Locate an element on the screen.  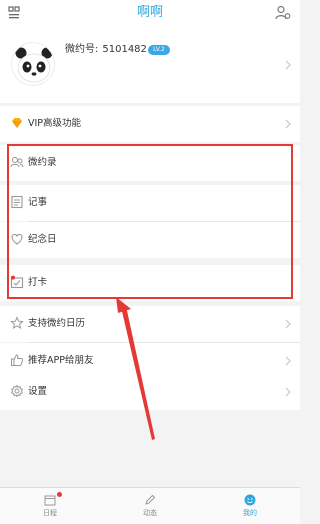
notification-dot is located at coordinates (59, 494).